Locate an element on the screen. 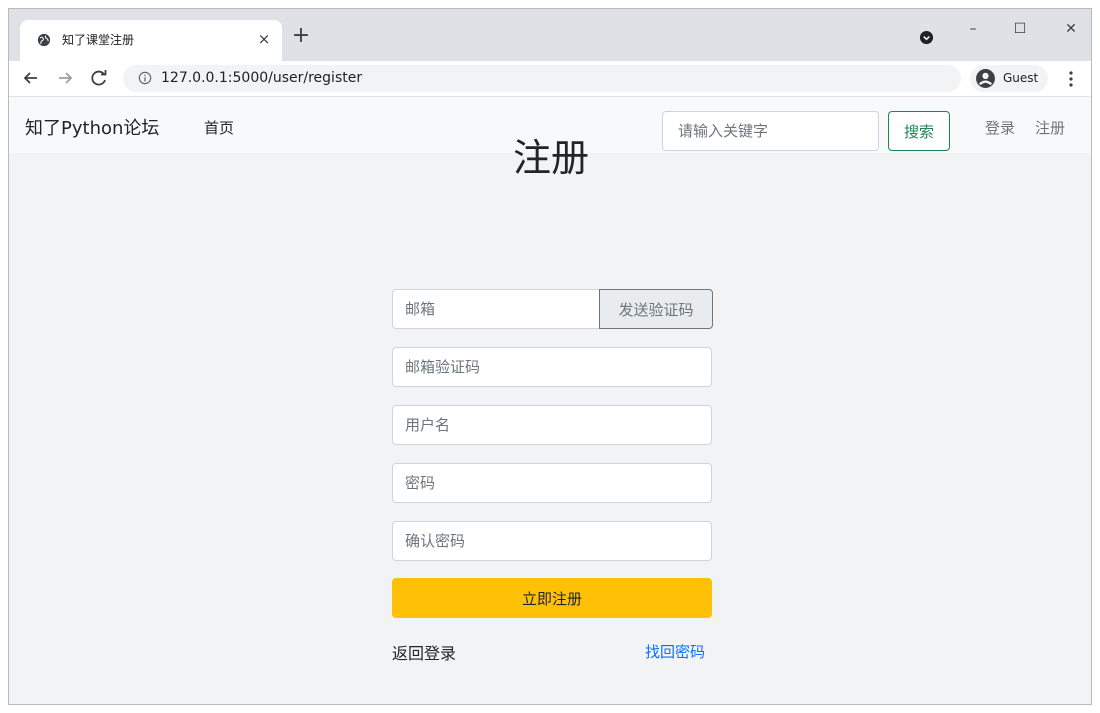  maximize-button: ☐ is located at coordinates (1020, 29).